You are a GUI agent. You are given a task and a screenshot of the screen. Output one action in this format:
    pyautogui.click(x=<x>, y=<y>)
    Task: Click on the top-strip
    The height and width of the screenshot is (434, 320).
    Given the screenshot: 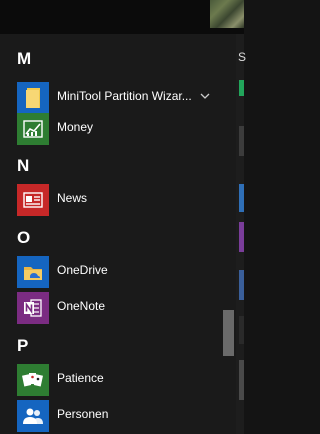 What is the action you would take?
    pyautogui.click(x=122, y=17)
    